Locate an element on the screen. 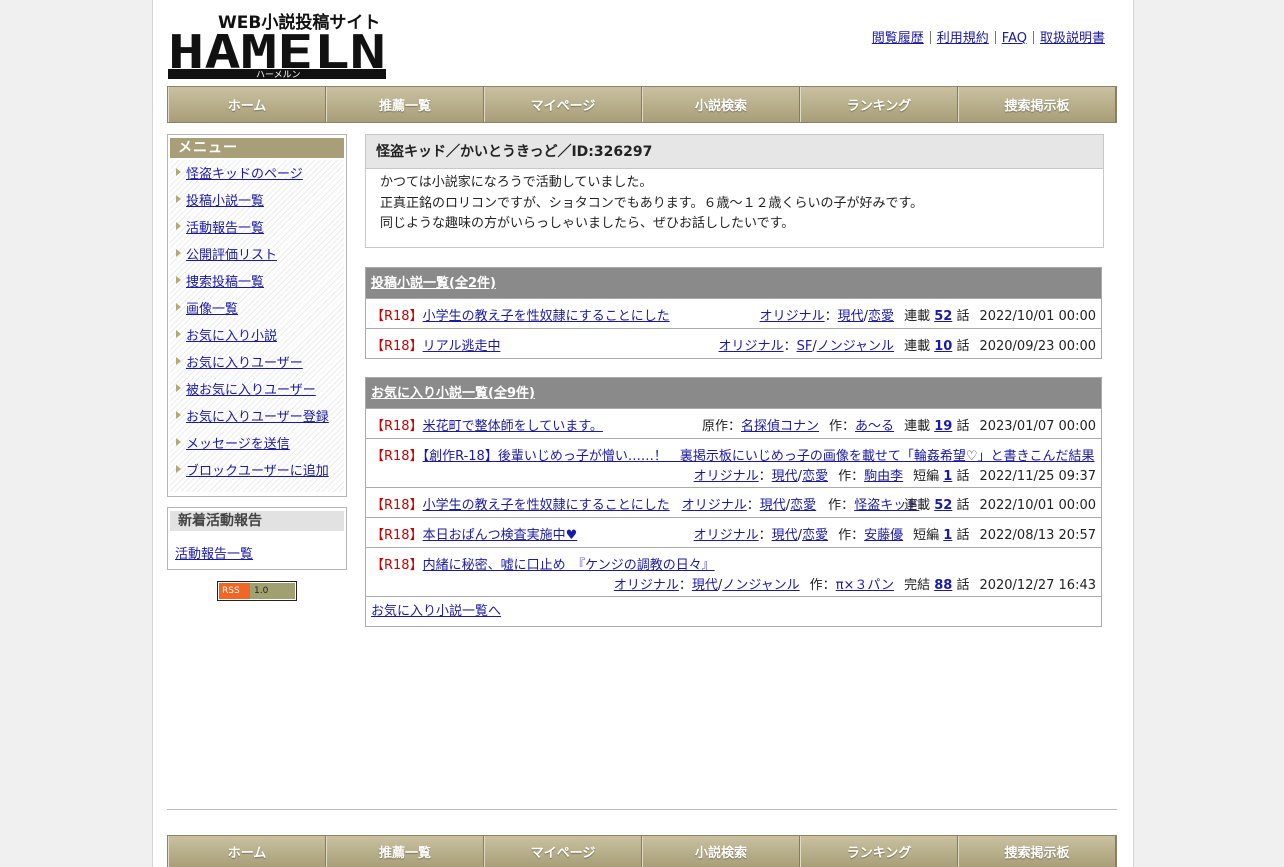 This screenshot has width=1284, height=867. author-link: π×３パン is located at coordinates (865, 585).